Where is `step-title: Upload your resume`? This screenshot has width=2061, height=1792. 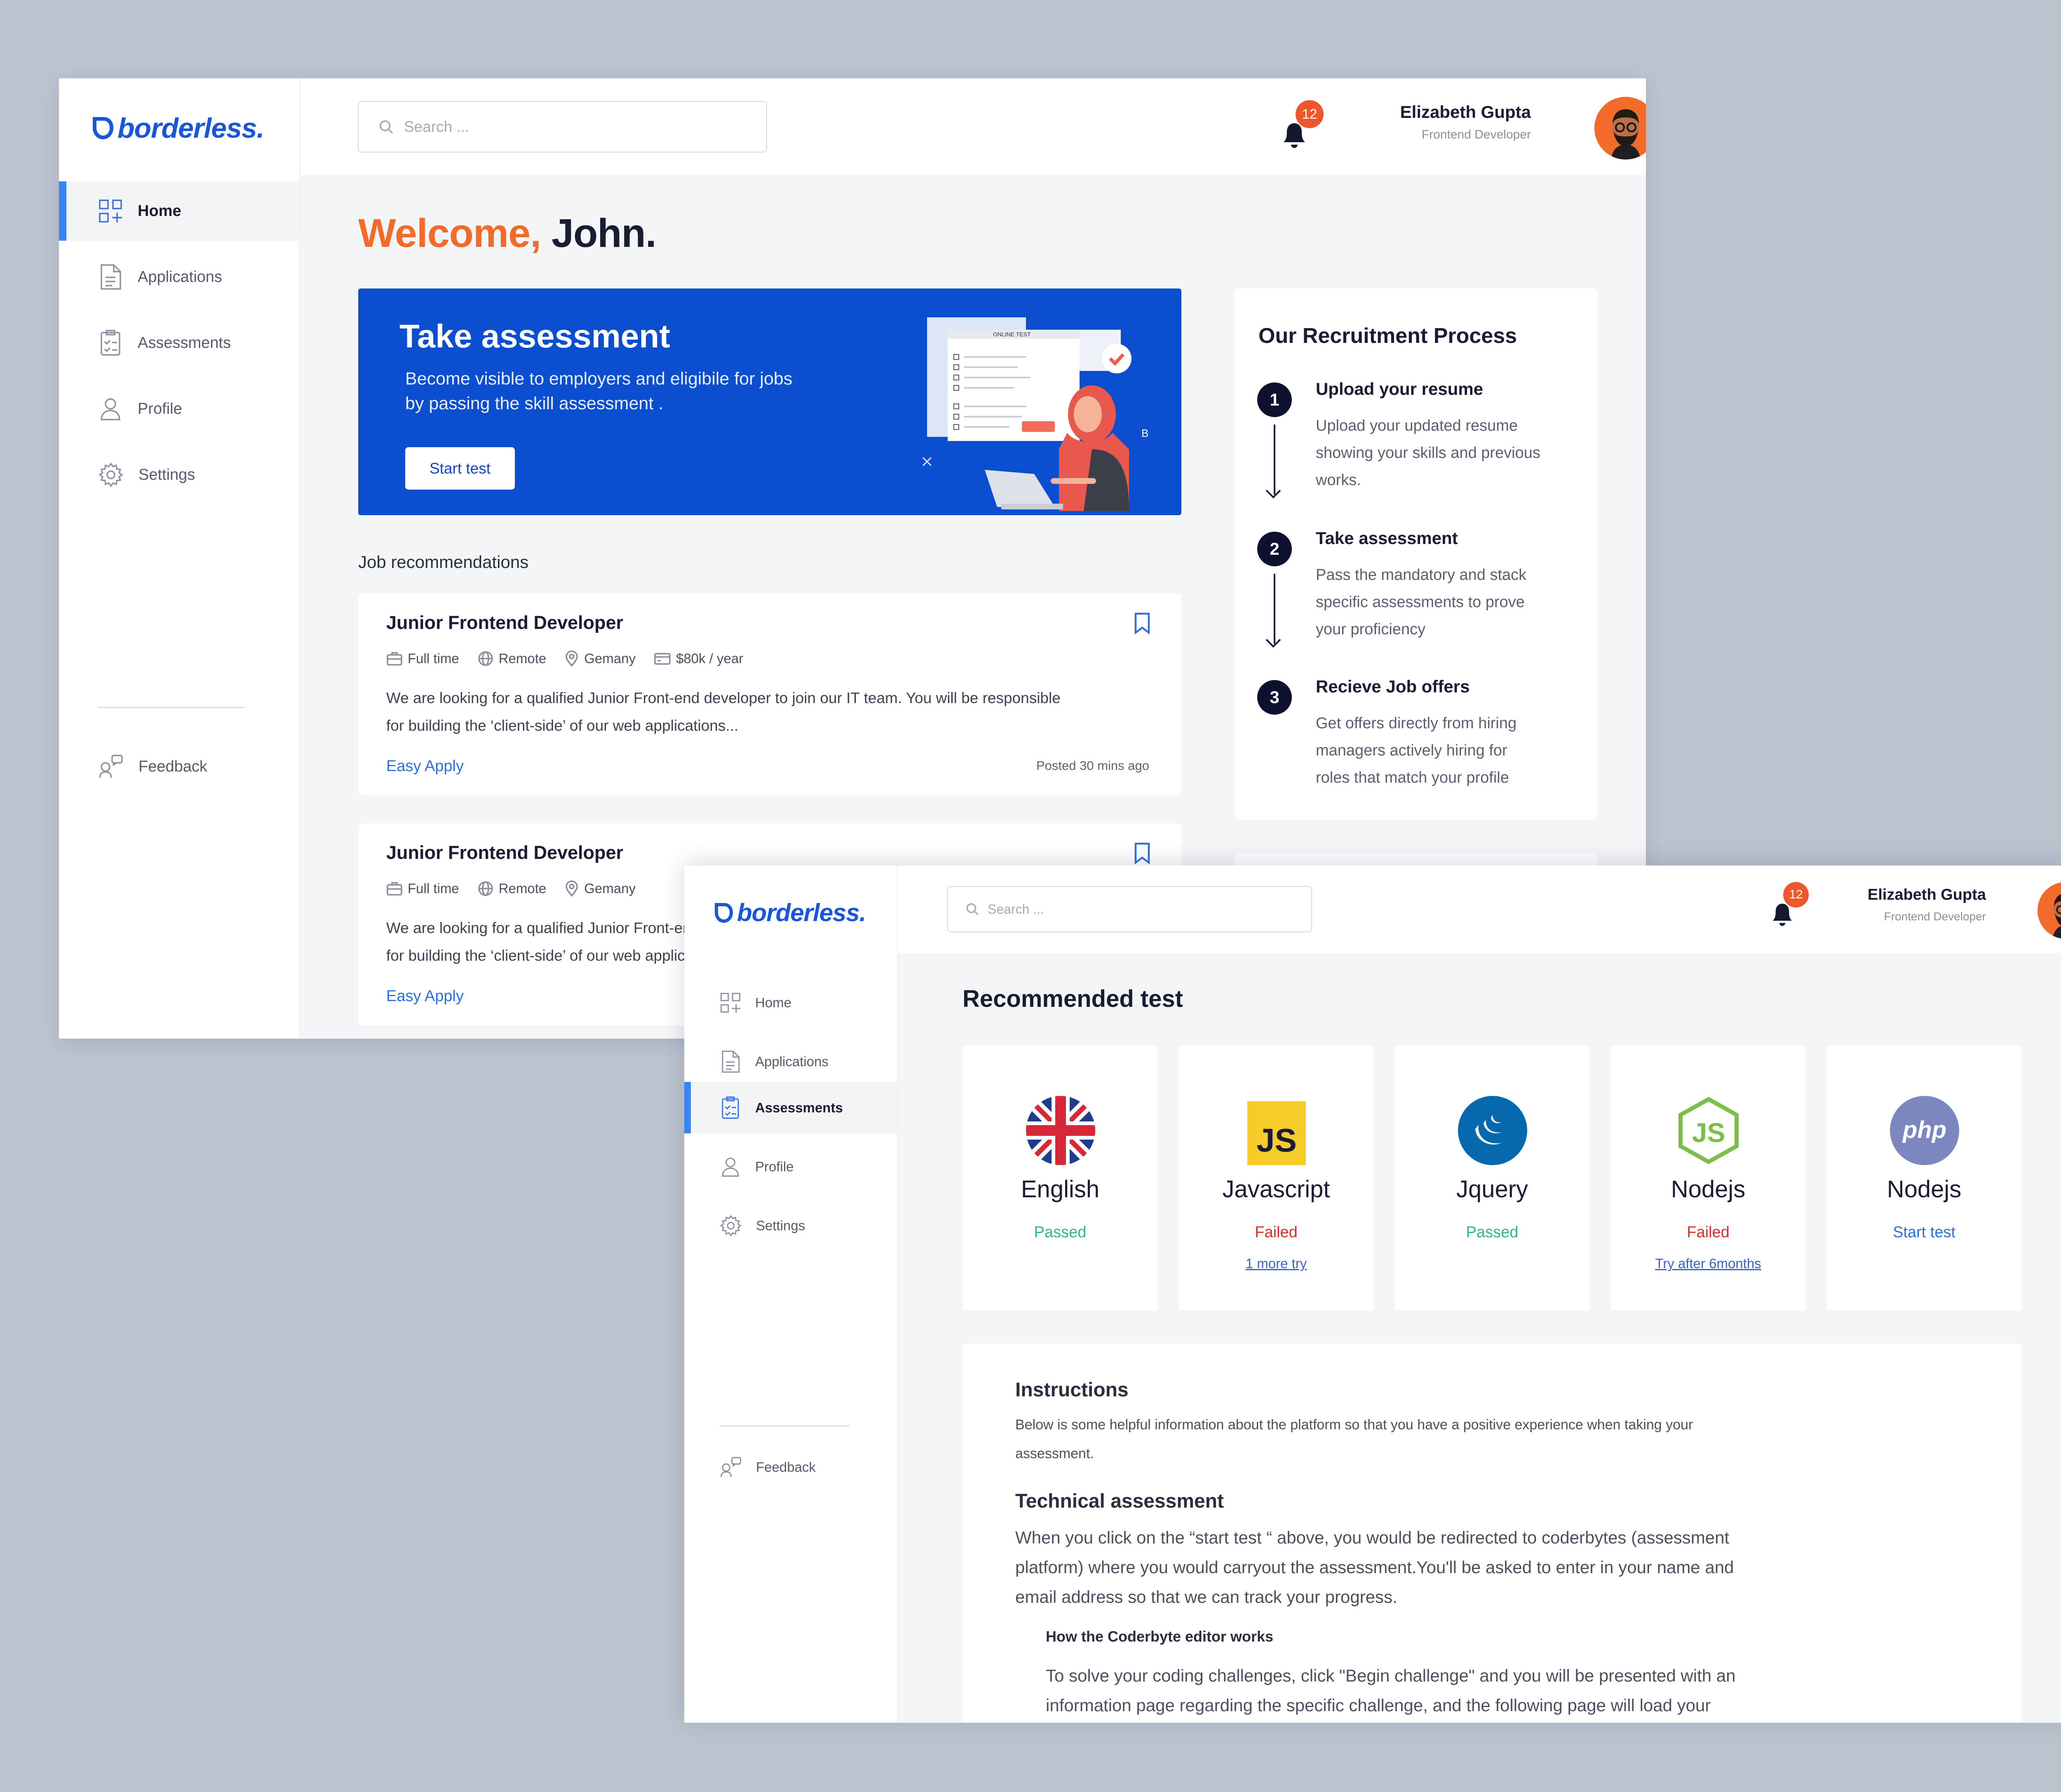 step-title: Upload your resume is located at coordinates (1400, 389).